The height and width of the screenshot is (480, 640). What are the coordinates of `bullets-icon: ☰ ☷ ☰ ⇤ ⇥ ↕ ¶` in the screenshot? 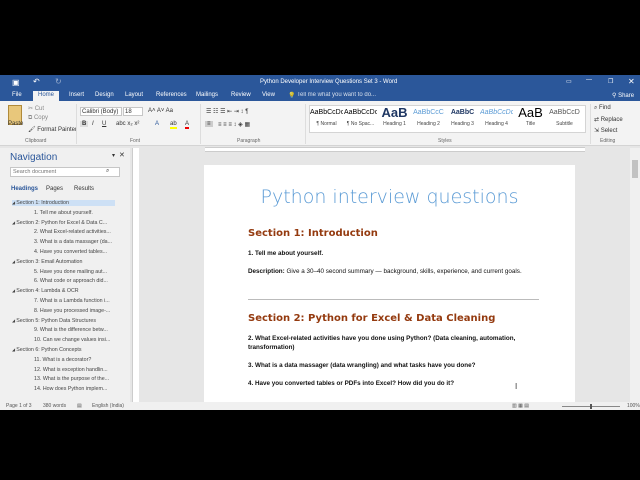 It's located at (227, 111).